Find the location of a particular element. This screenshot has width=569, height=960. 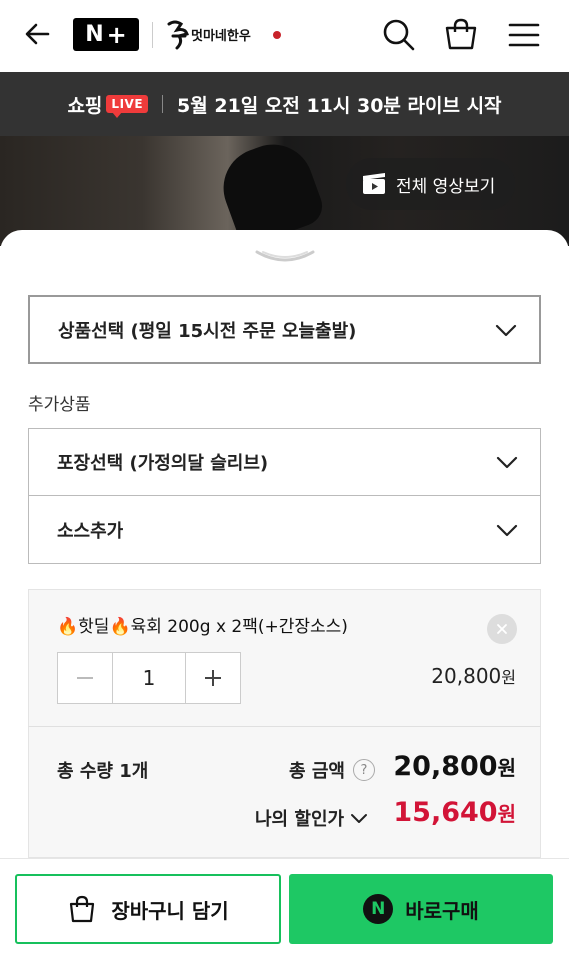

bottom-action-bar: 장바구니 담기 N 바로구매 is located at coordinates (284, 909).